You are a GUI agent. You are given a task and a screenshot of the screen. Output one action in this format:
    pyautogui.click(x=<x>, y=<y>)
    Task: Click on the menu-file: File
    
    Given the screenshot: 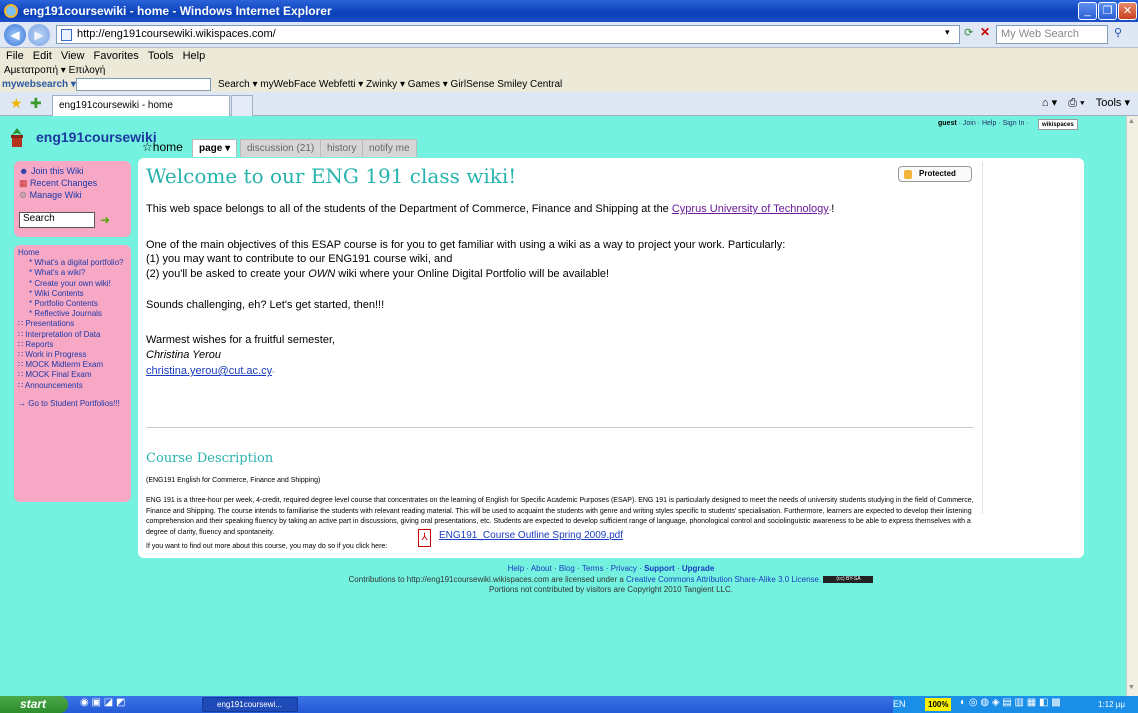 What is the action you would take?
    pyautogui.click(x=15, y=56)
    